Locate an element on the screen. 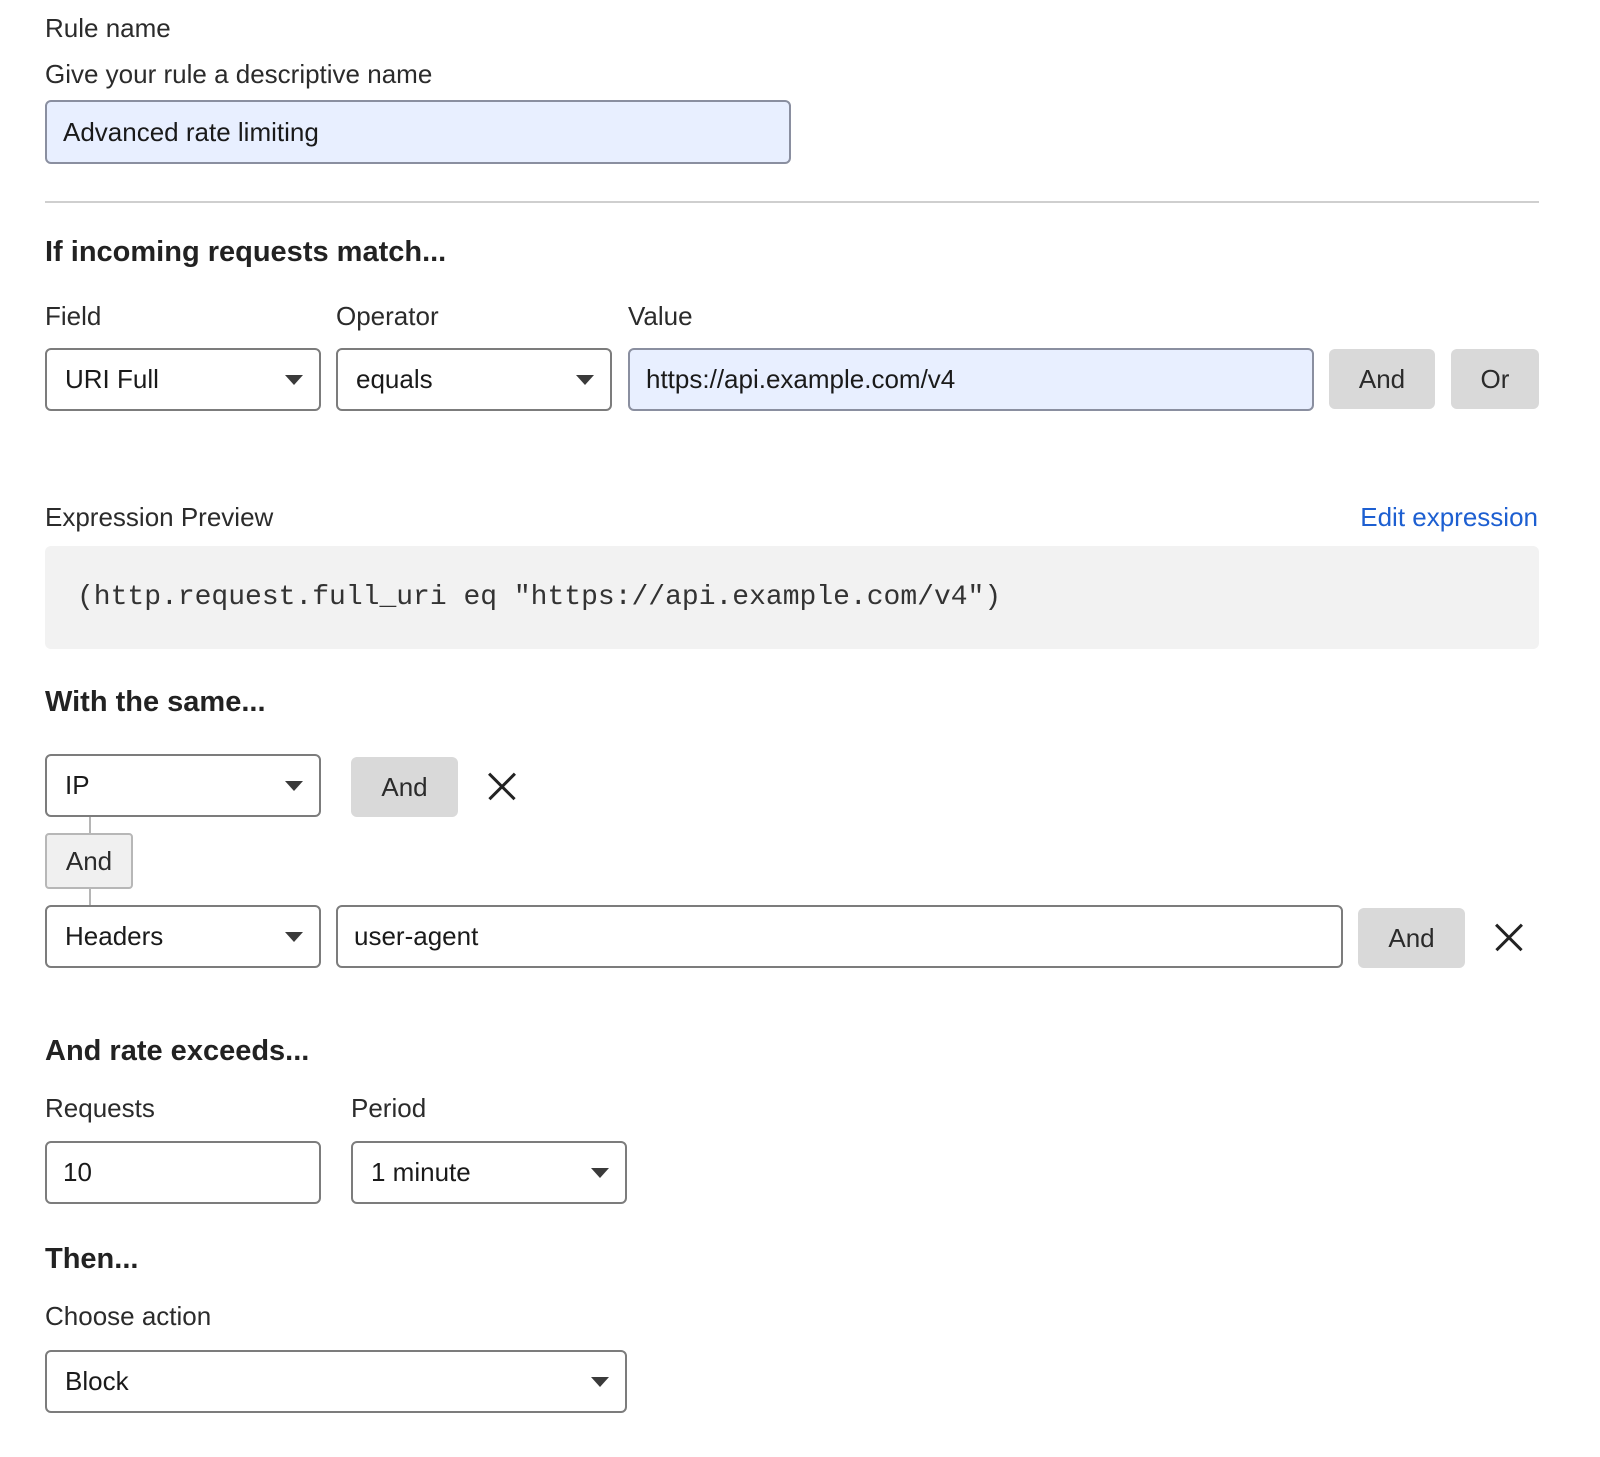 The image size is (1600, 1457). header-name-input: user-agent is located at coordinates (839, 936).